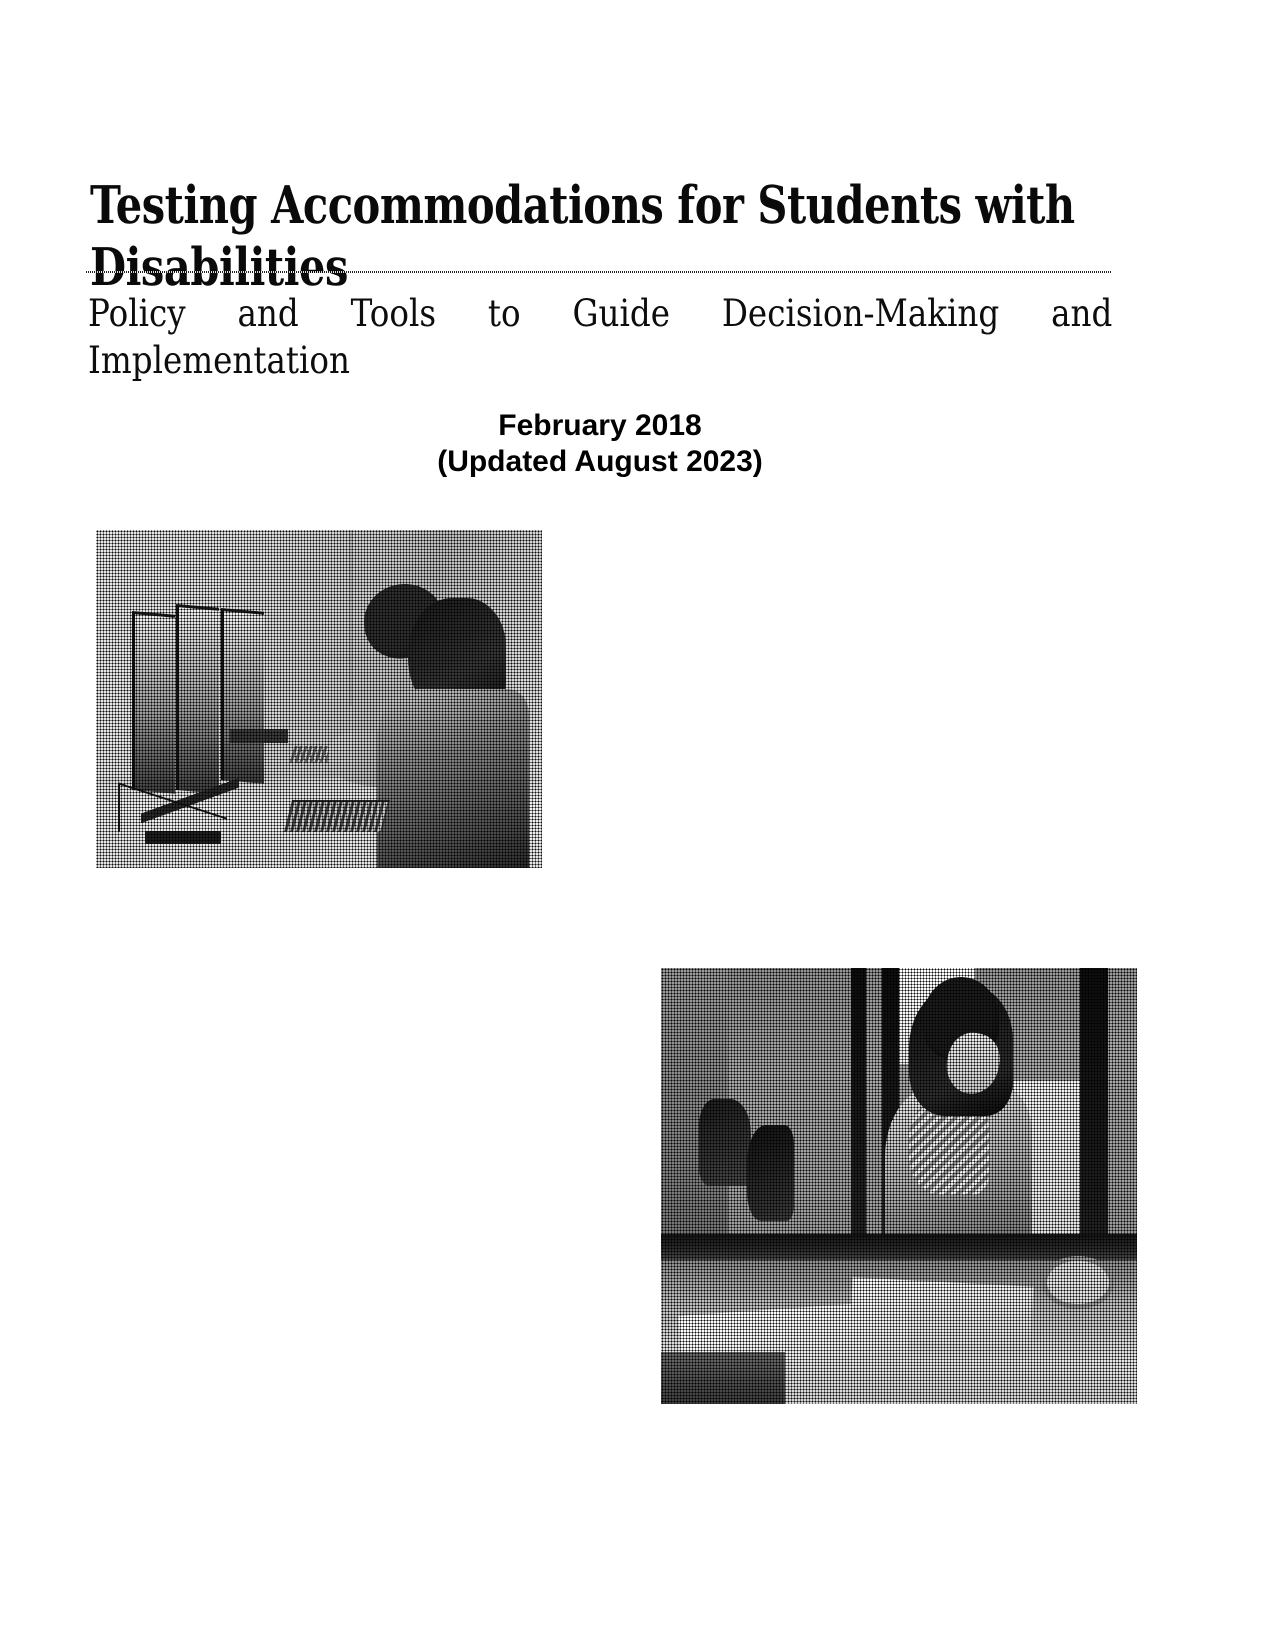 The image size is (1275, 1650). What do you see at coordinates (899, 1247) in the screenshot?
I see `desk-edge` at bounding box center [899, 1247].